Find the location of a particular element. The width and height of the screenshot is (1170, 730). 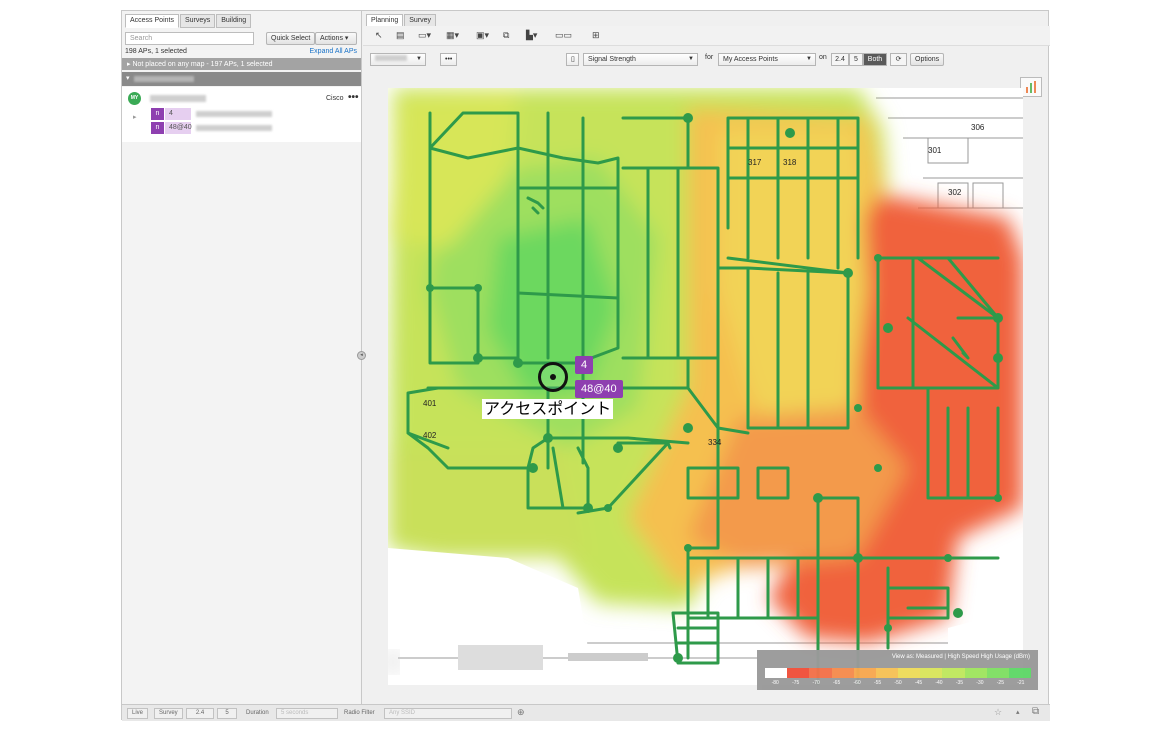

left-tabs: Access Points Surveys Building is located at coordinates (188, 21).